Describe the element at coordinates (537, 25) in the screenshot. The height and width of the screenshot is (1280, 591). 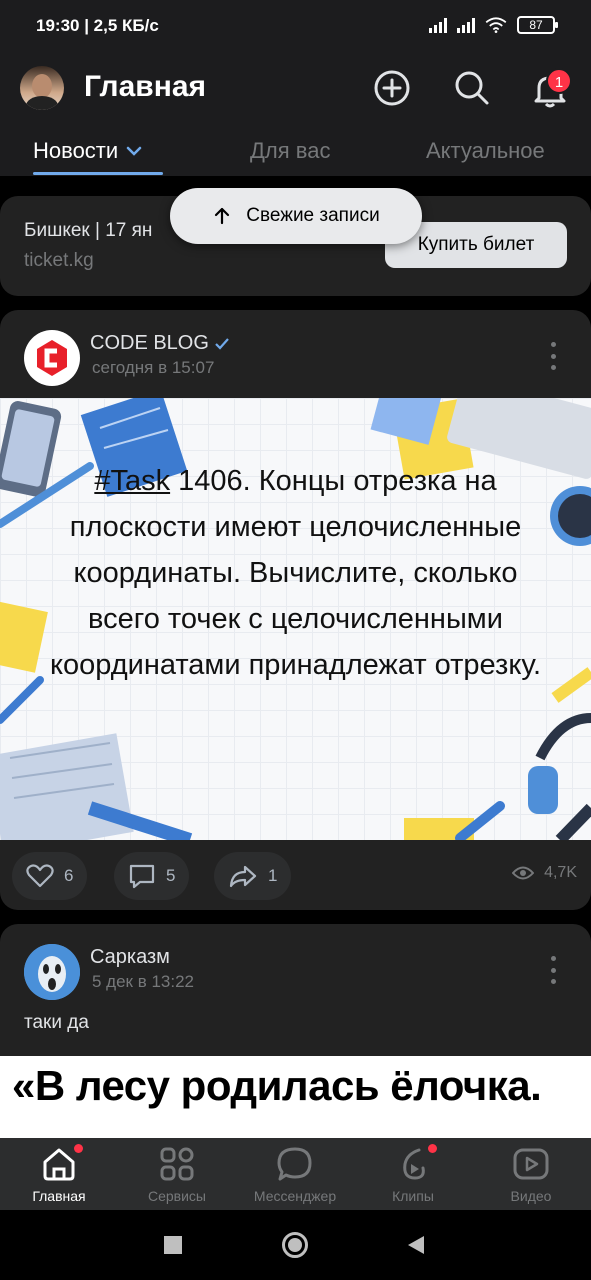
I see `battery-icon: 87` at that location.